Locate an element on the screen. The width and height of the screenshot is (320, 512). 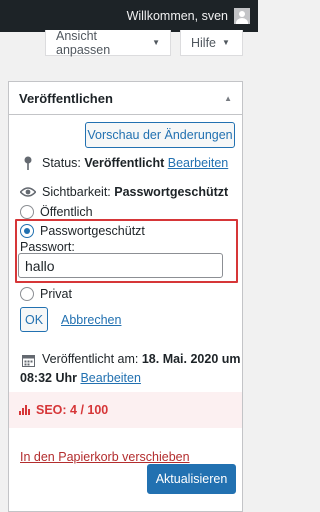
collapse-toggle-icon: ▲ is located at coordinates (228, 98).